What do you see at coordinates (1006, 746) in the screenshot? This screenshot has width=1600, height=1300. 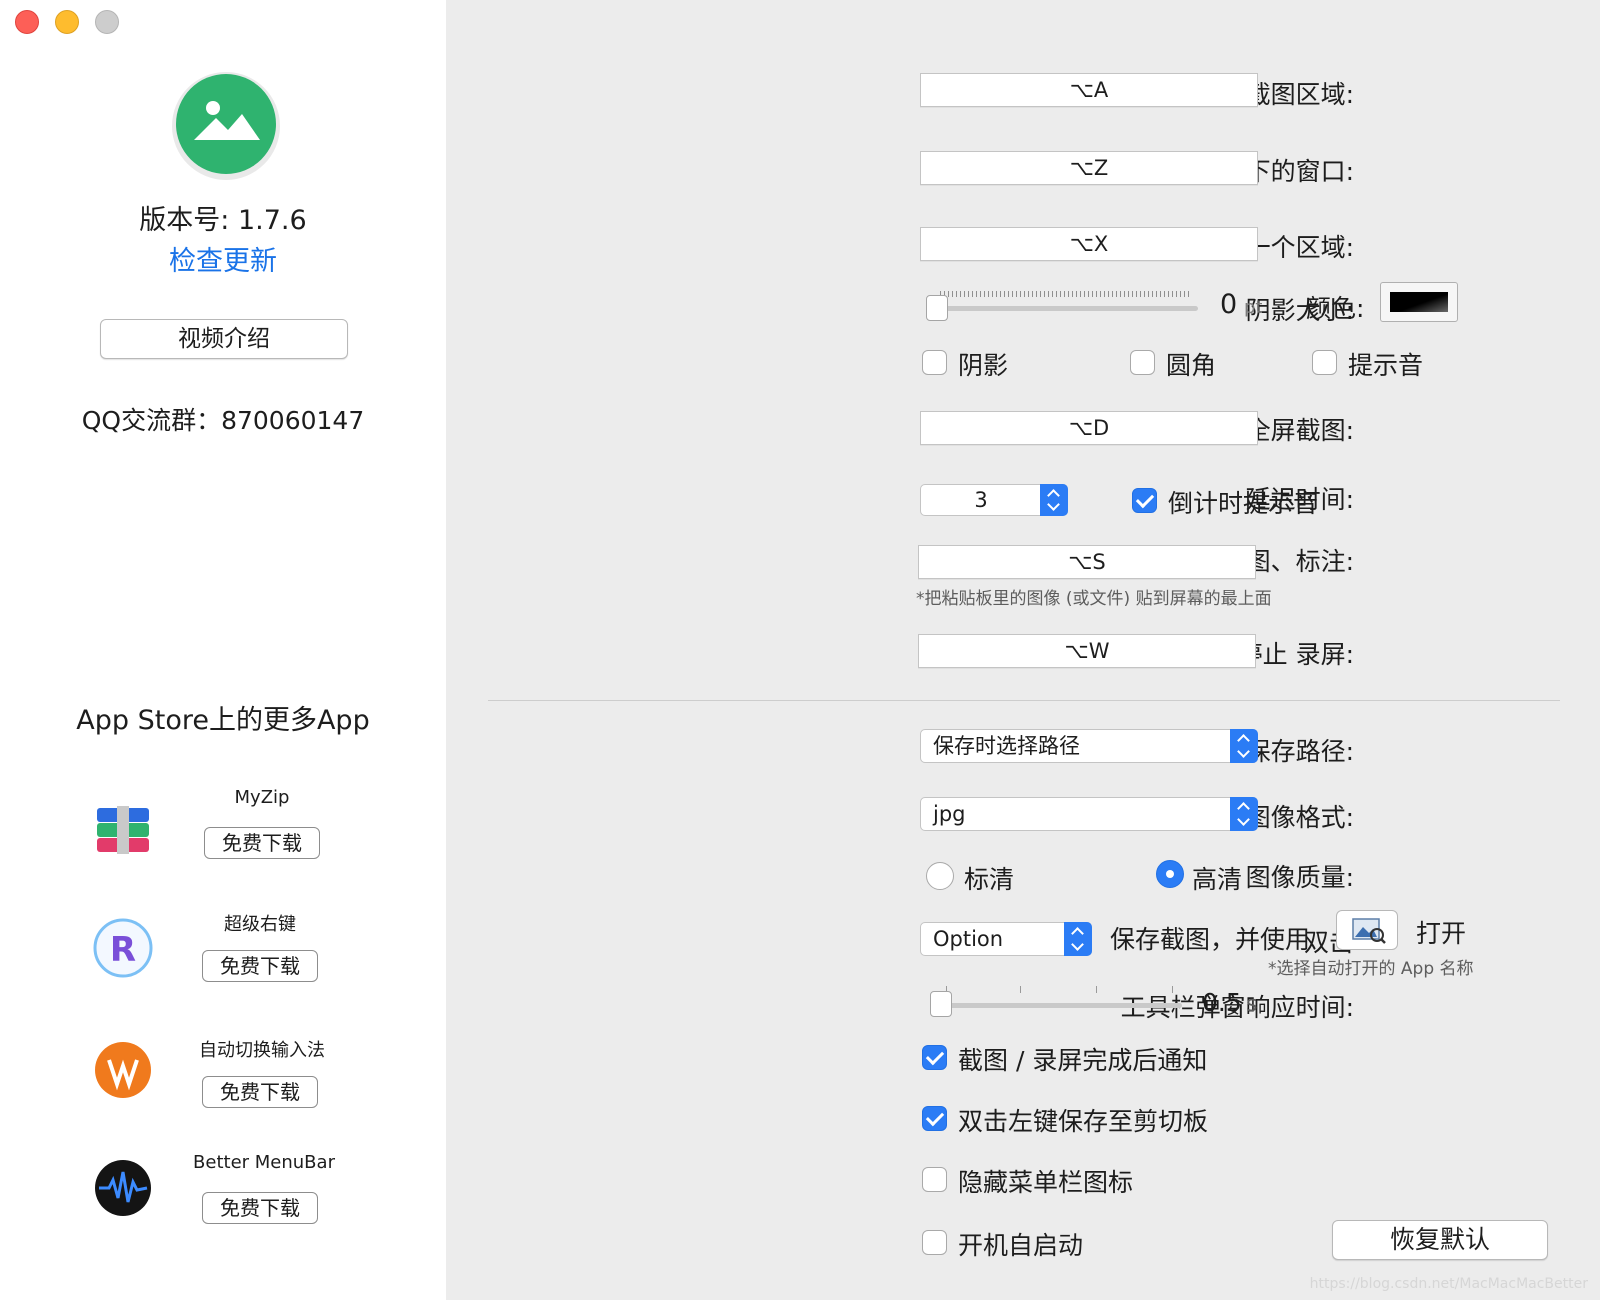 I see `save-path-value: 保存时选择路径` at bounding box center [1006, 746].